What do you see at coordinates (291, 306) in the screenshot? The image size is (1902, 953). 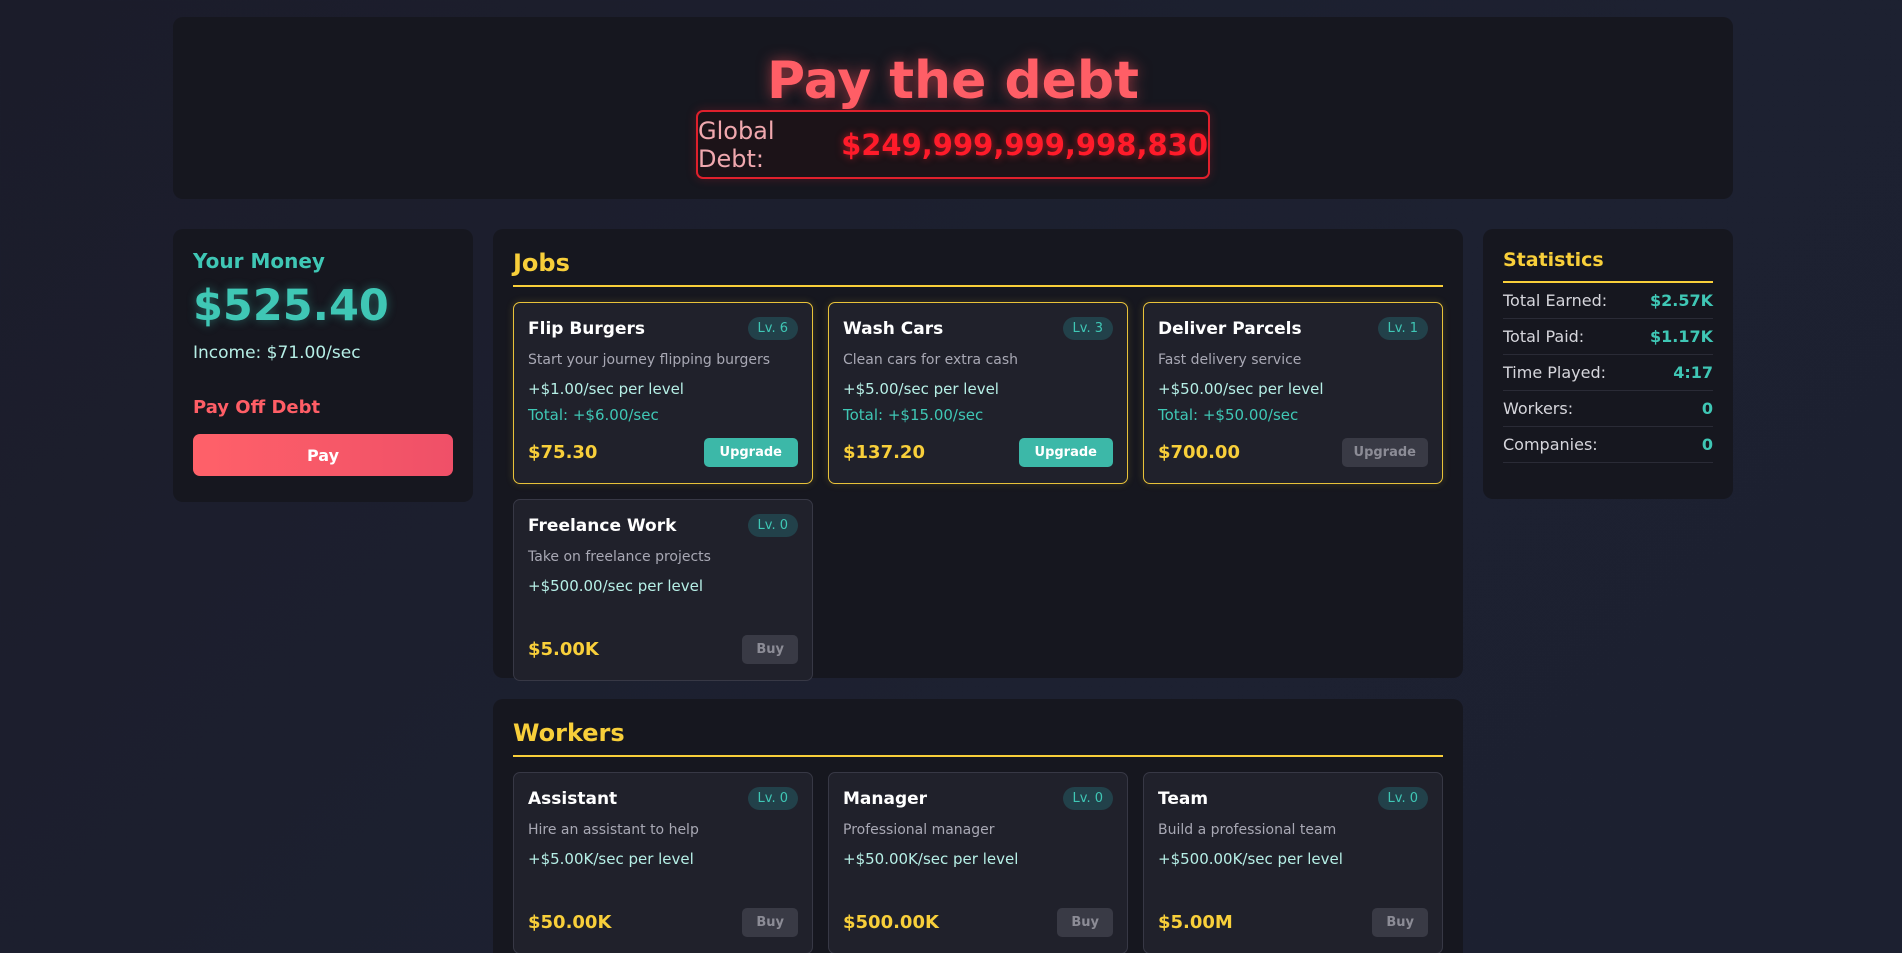 I see `money-value: $525.40` at bounding box center [291, 306].